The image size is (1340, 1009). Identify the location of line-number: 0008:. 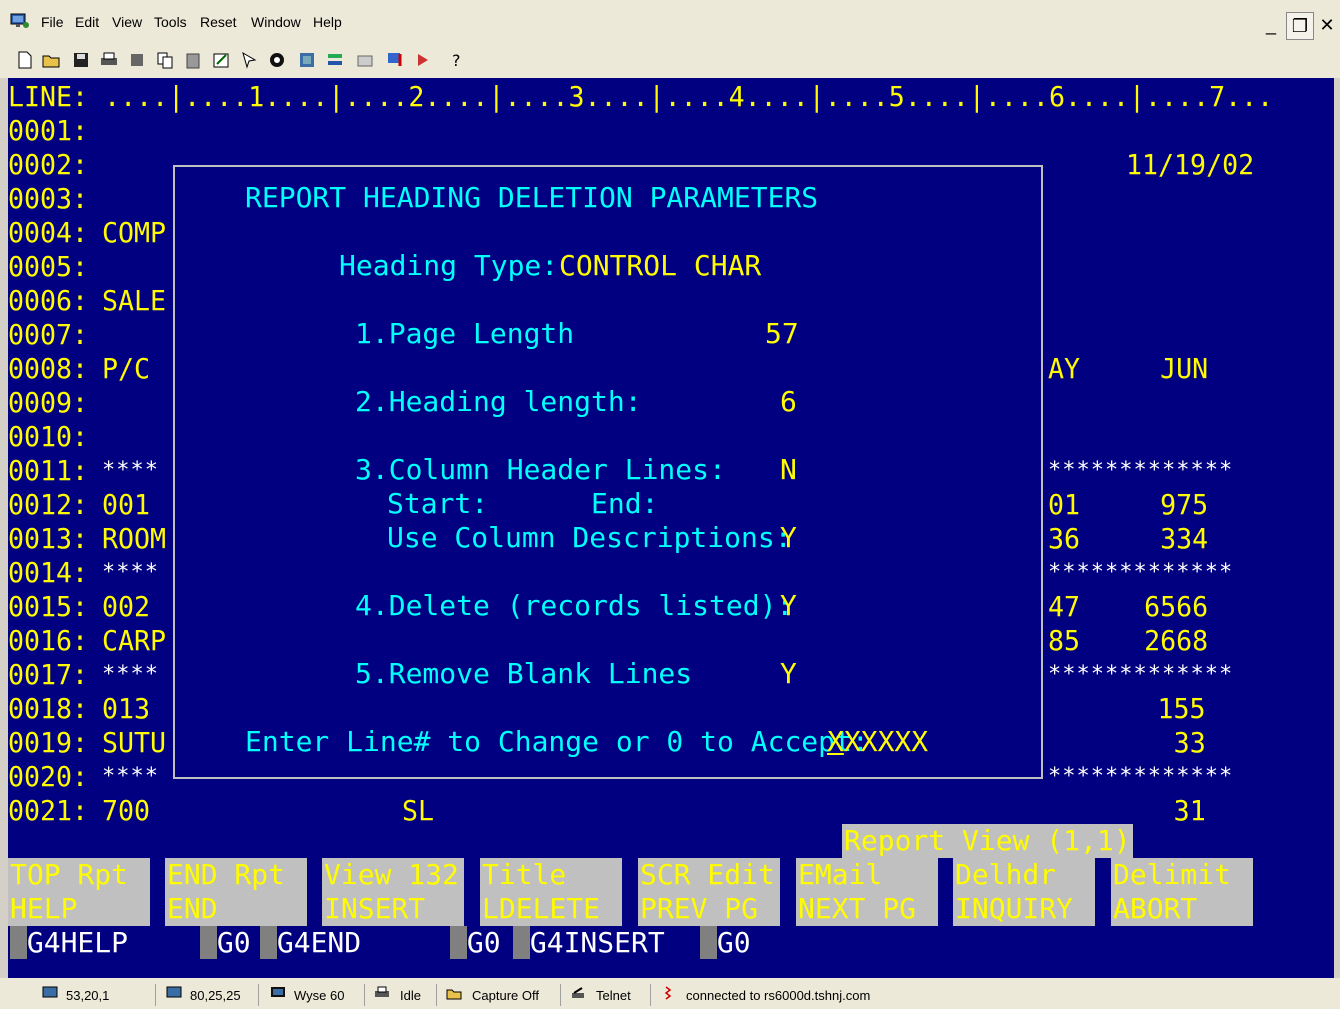
(48, 368).